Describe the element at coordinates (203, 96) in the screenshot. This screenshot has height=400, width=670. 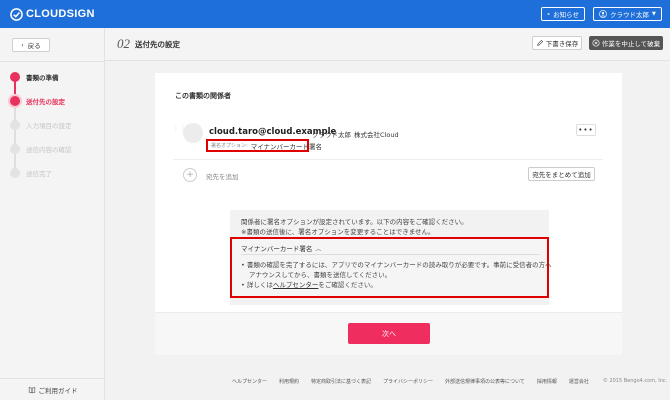
I see `section-title: この書類の関係者` at that location.